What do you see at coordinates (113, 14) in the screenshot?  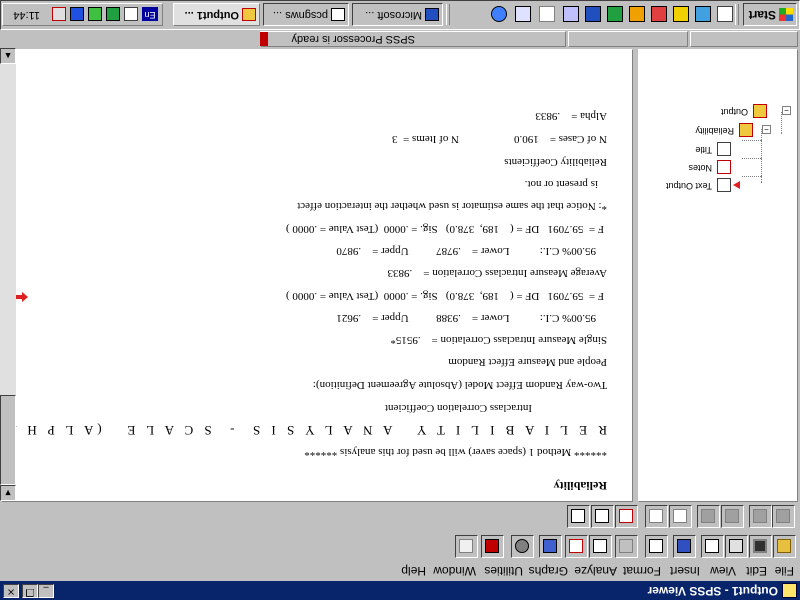 I see `network-icon` at bounding box center [113, 14].